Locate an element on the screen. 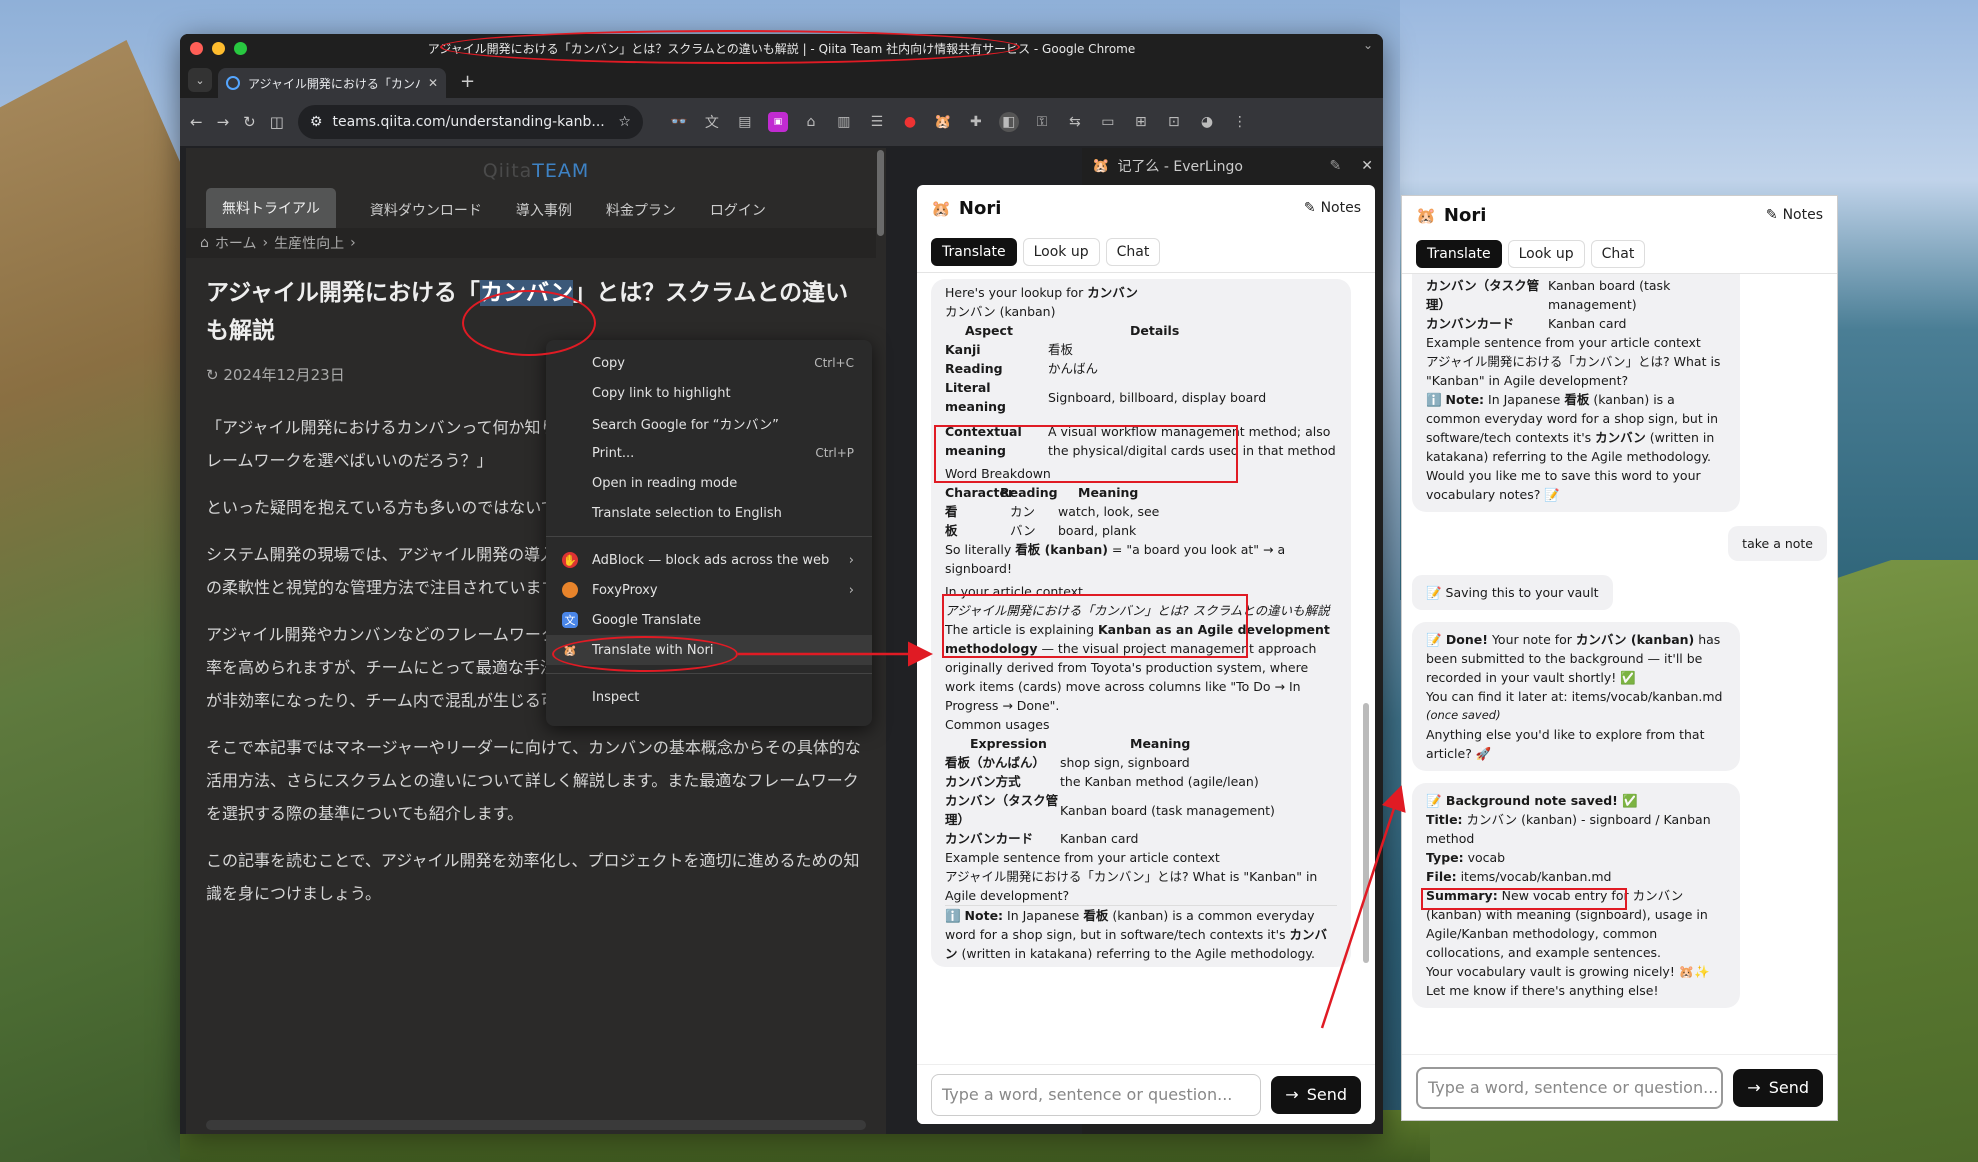  arrow-to-chat is located at coordinates (1363, 907).